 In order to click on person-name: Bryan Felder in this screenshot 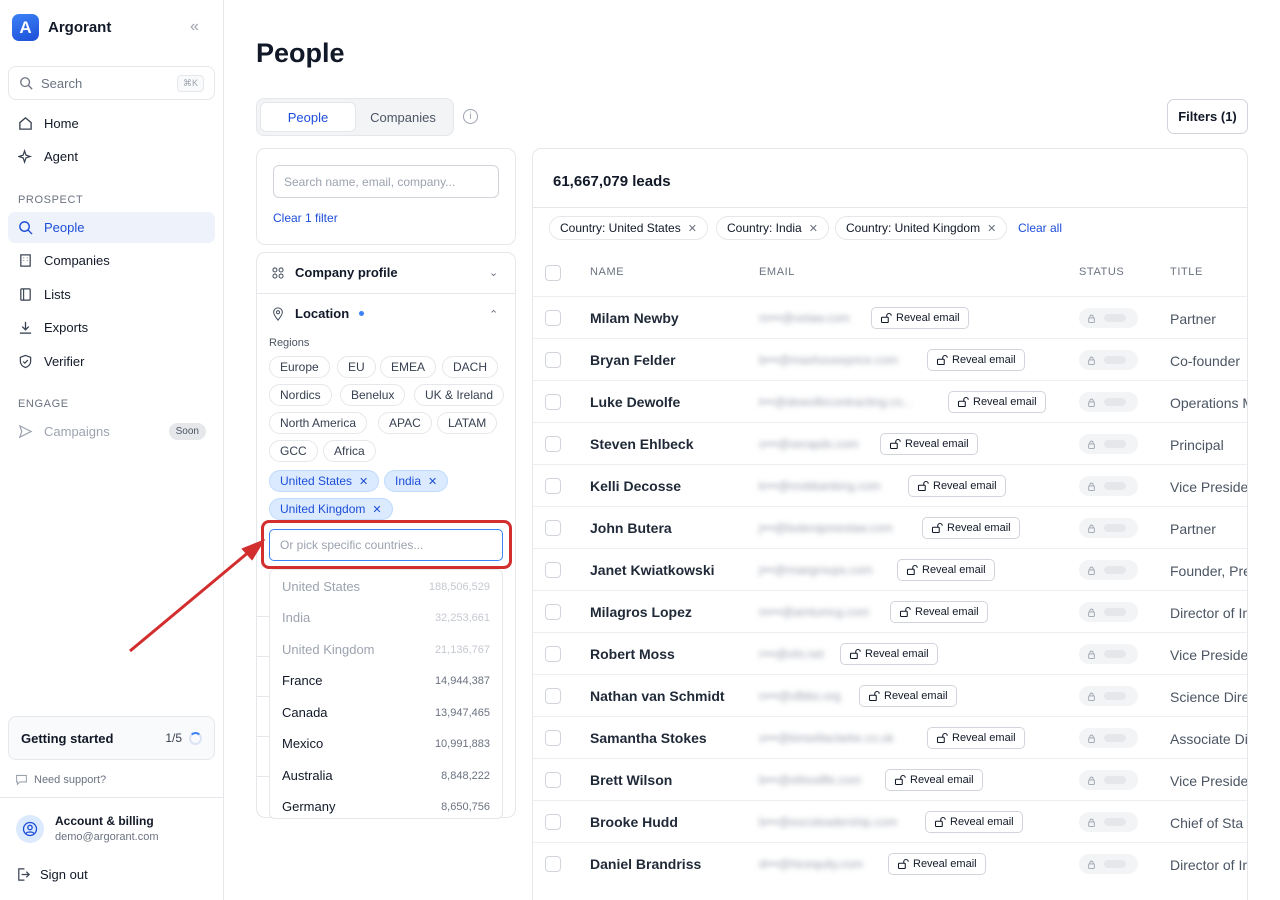, I will do `click(633, 360)`.